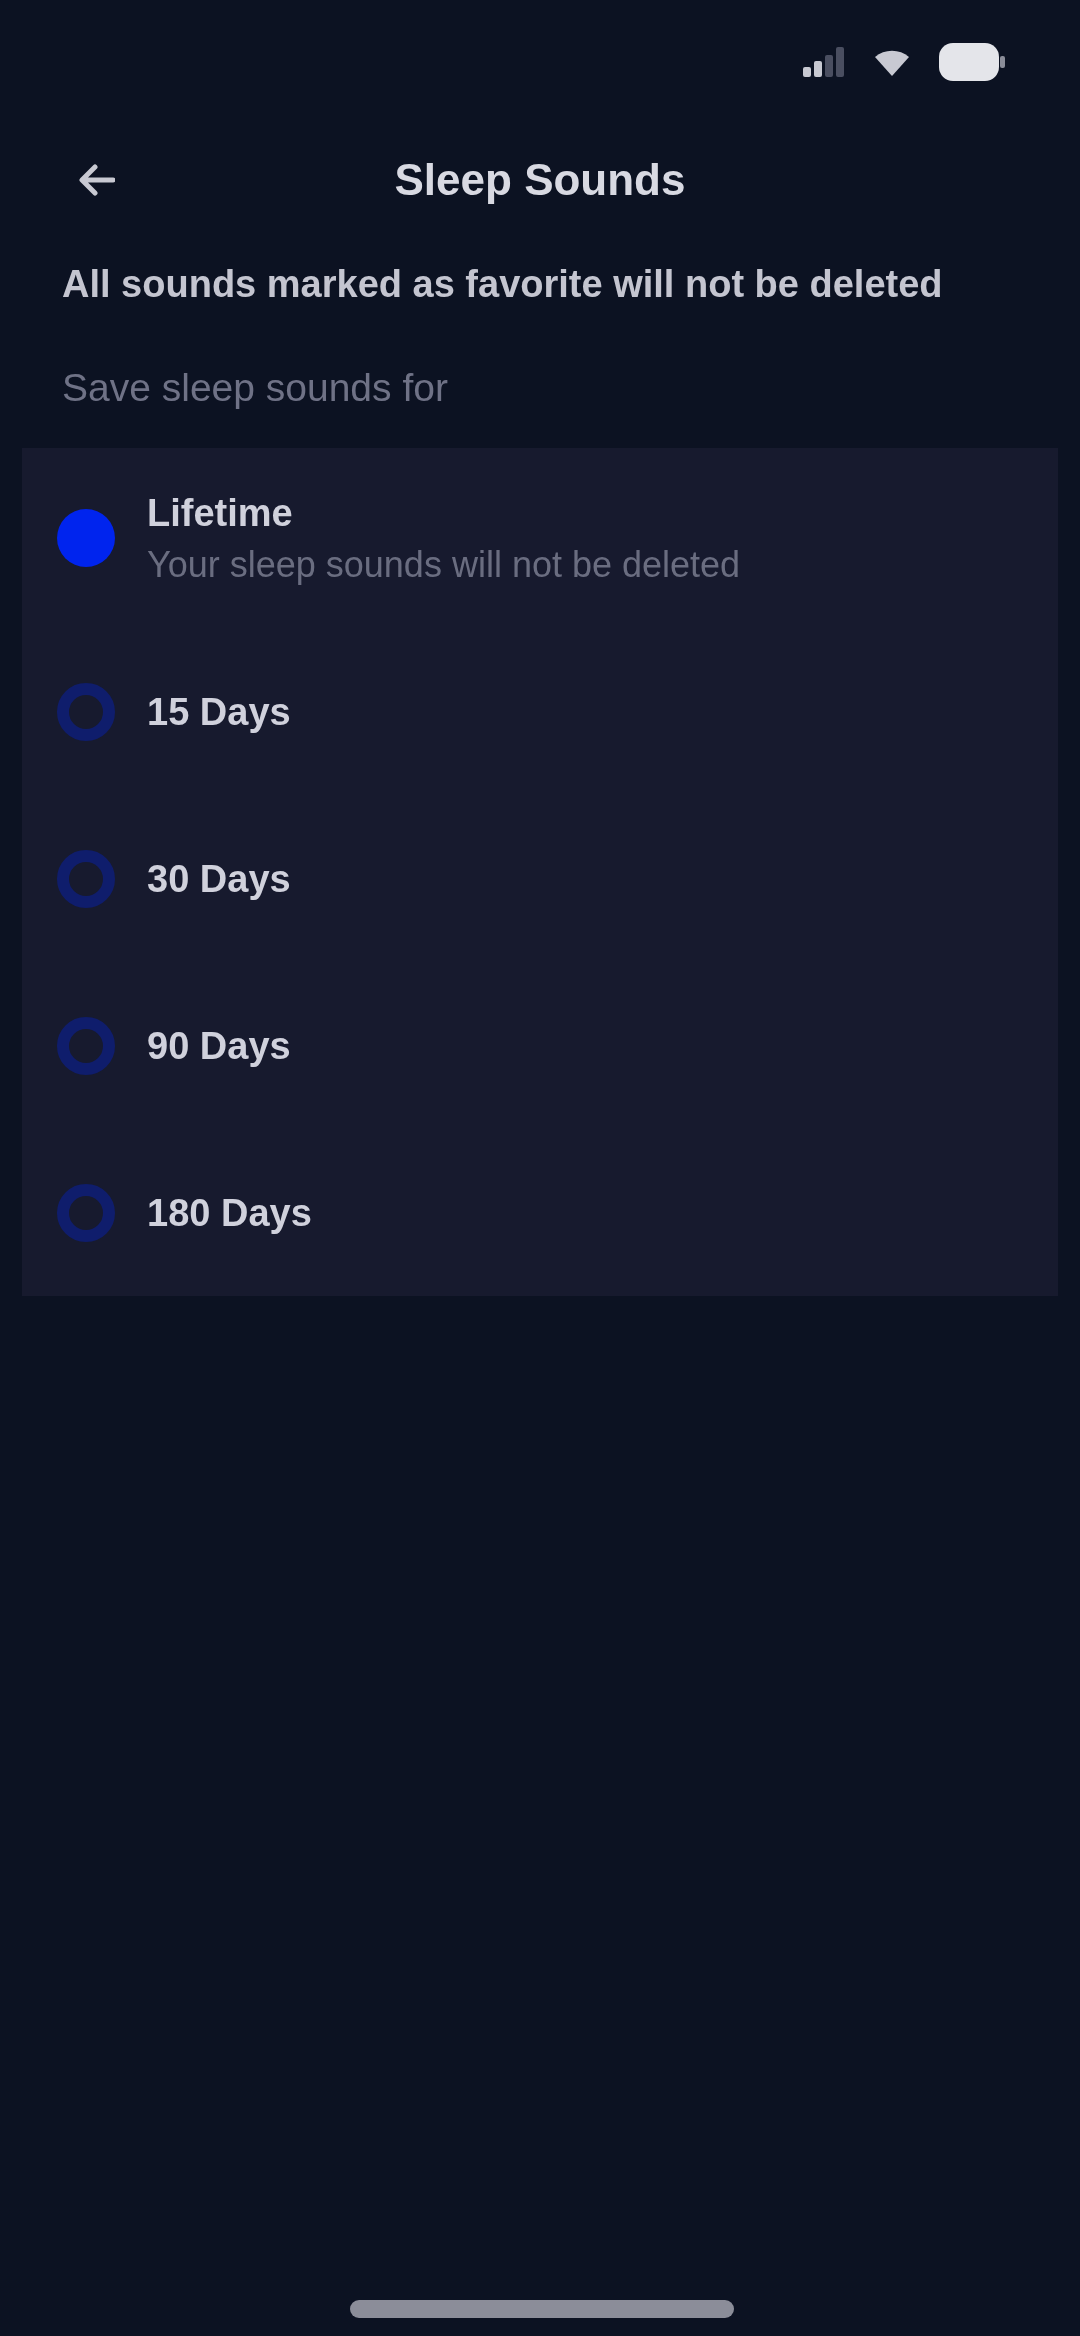 This screenshot has height=2336, width=1080. What do you see at coordinates (444, 513) in the screenshot?
I see `option-label: Lifetime` at bounding box center [444, 513].